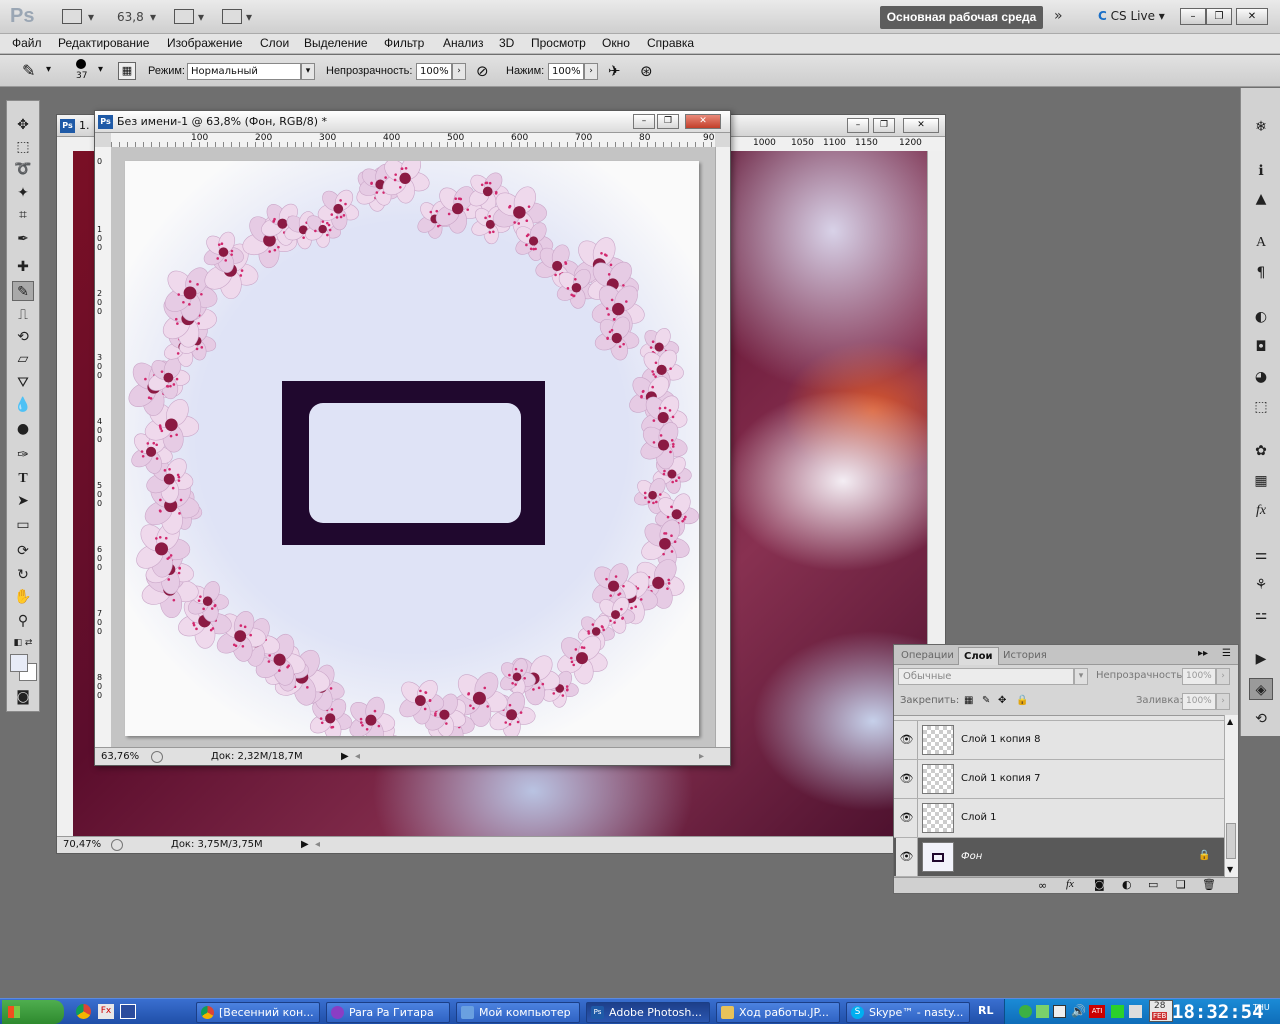 Image resolution: width=1280 pixels, height=1024 pixels. Describe the element at coordinates (23, 125) in the screenshot. I see `move-tool-icon: ✥` at that location.